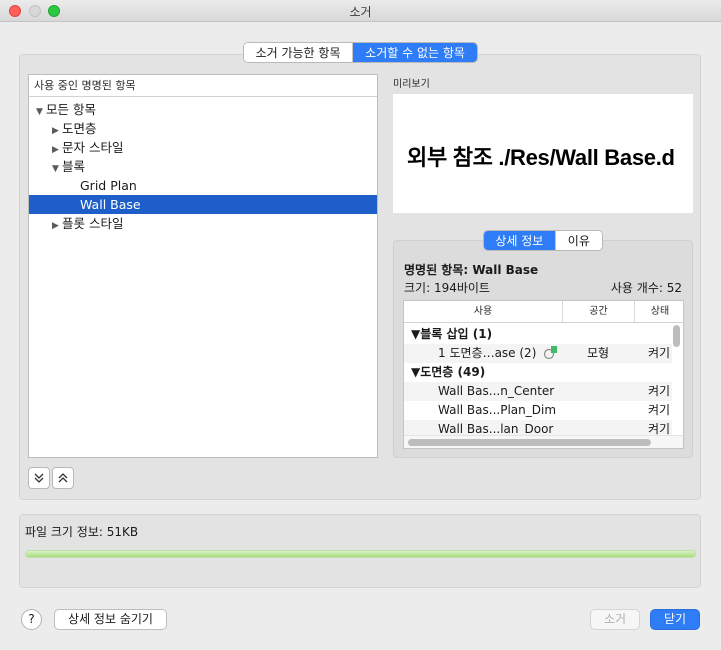 The width and height of the screenshot is (721, 650). I want to click on tree-item-all: ▼ 모든 항목, so click(203, 109).